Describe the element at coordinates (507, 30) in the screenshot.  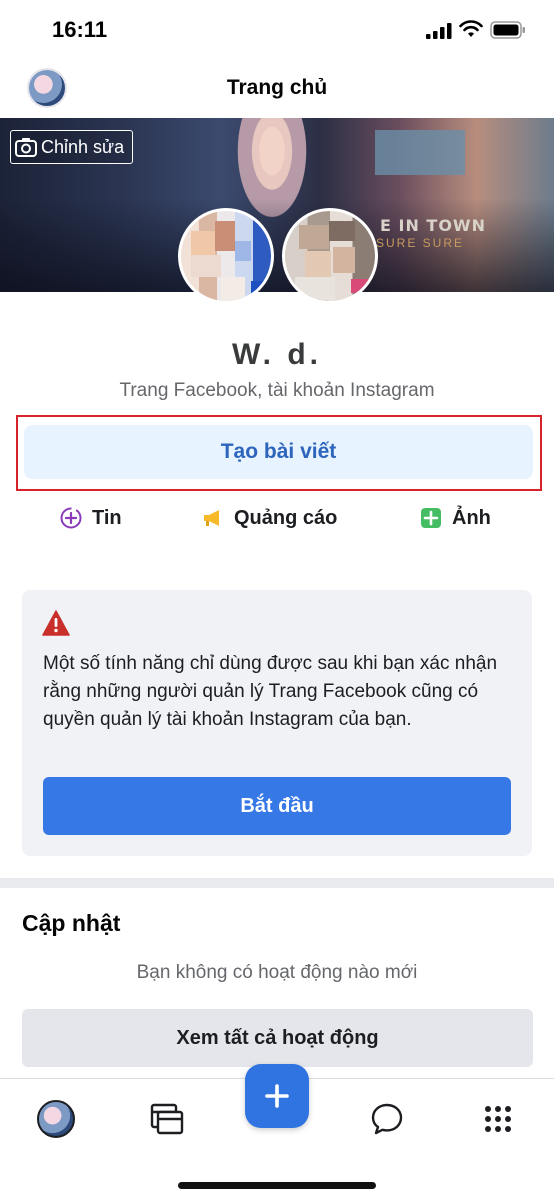
I see `battery-icon` at that location.